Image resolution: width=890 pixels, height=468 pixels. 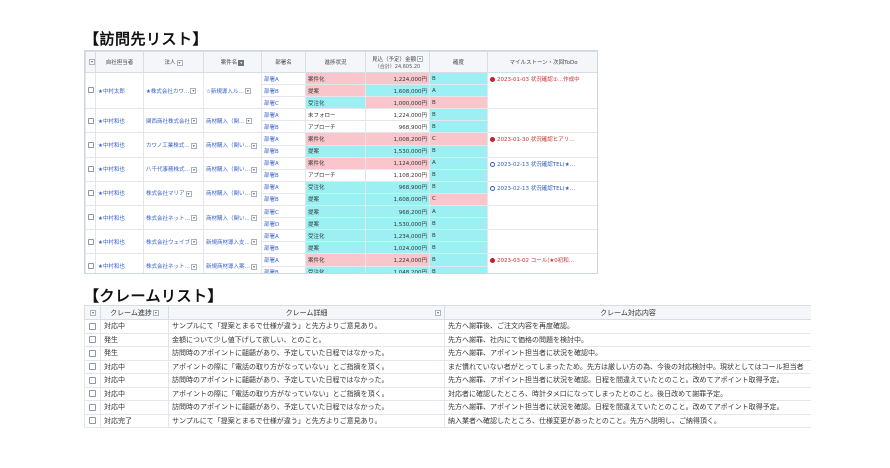 I want to click on claim-response-cell: 先方へ謝罪後、ご注文内容を再度確認。, so click(x=627, y=326).